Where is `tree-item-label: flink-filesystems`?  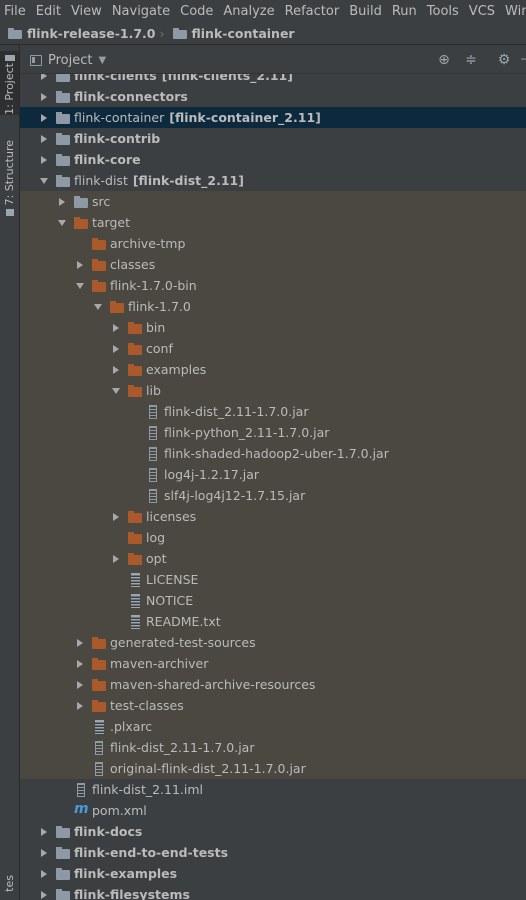 tree-item-label: flink-filesystems is located at coordinates (132, 893).